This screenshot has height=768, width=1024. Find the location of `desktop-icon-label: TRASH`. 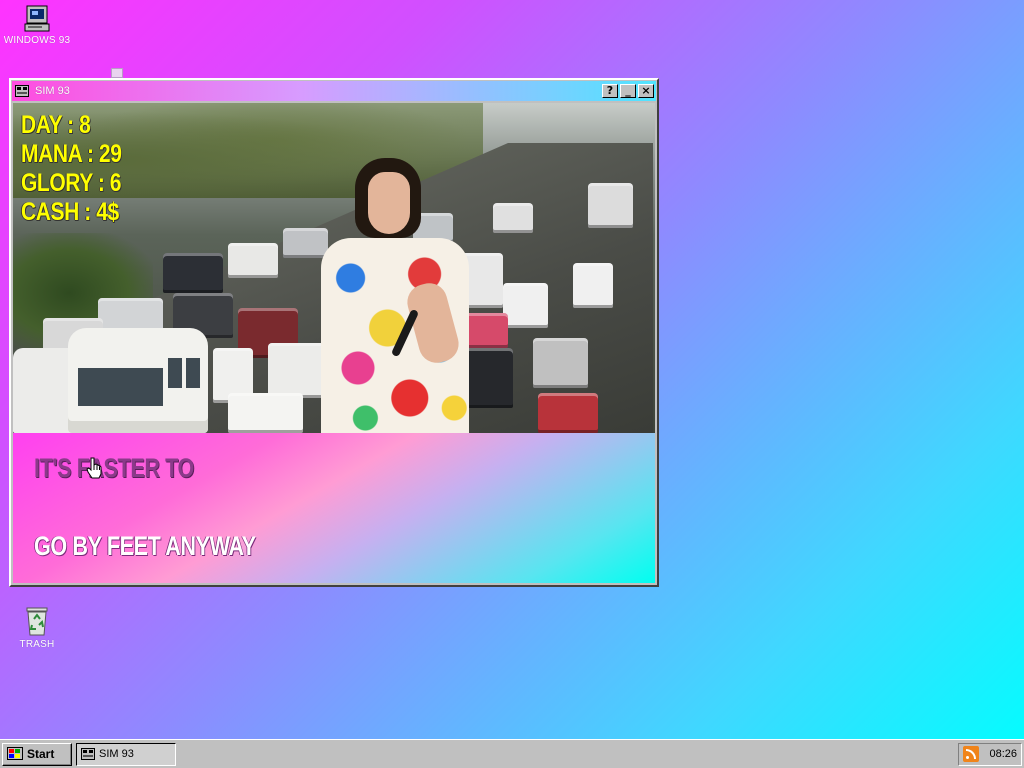

desktop-icon-label: TRASH is located at coordinates (37, 644).